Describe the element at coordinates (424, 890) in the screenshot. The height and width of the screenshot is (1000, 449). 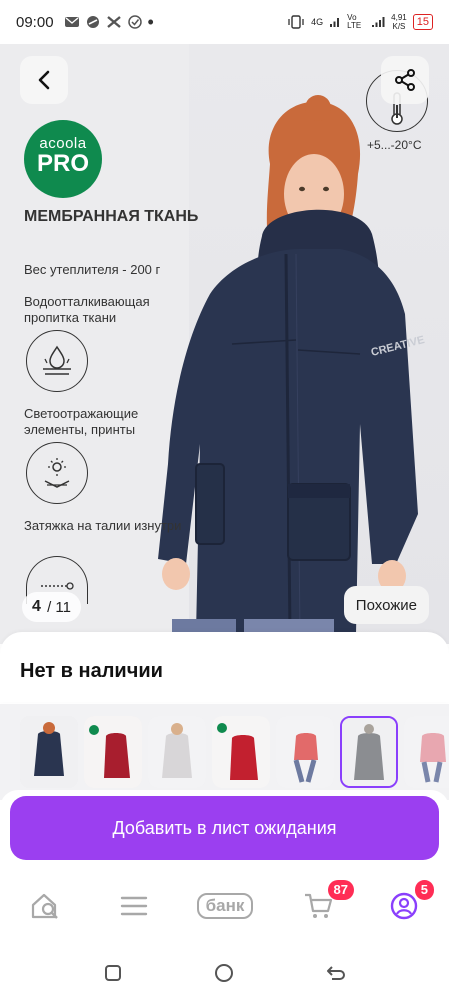
I see `profile-badge: 5` at that location.